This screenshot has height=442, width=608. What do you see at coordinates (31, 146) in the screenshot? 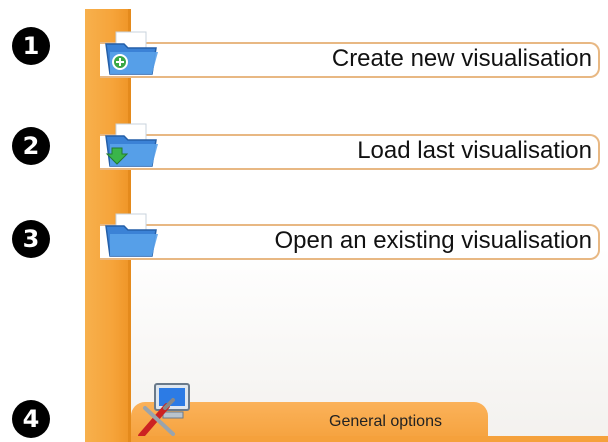
I see `callout-badge-2: 2` at bounding box center [31, 146].